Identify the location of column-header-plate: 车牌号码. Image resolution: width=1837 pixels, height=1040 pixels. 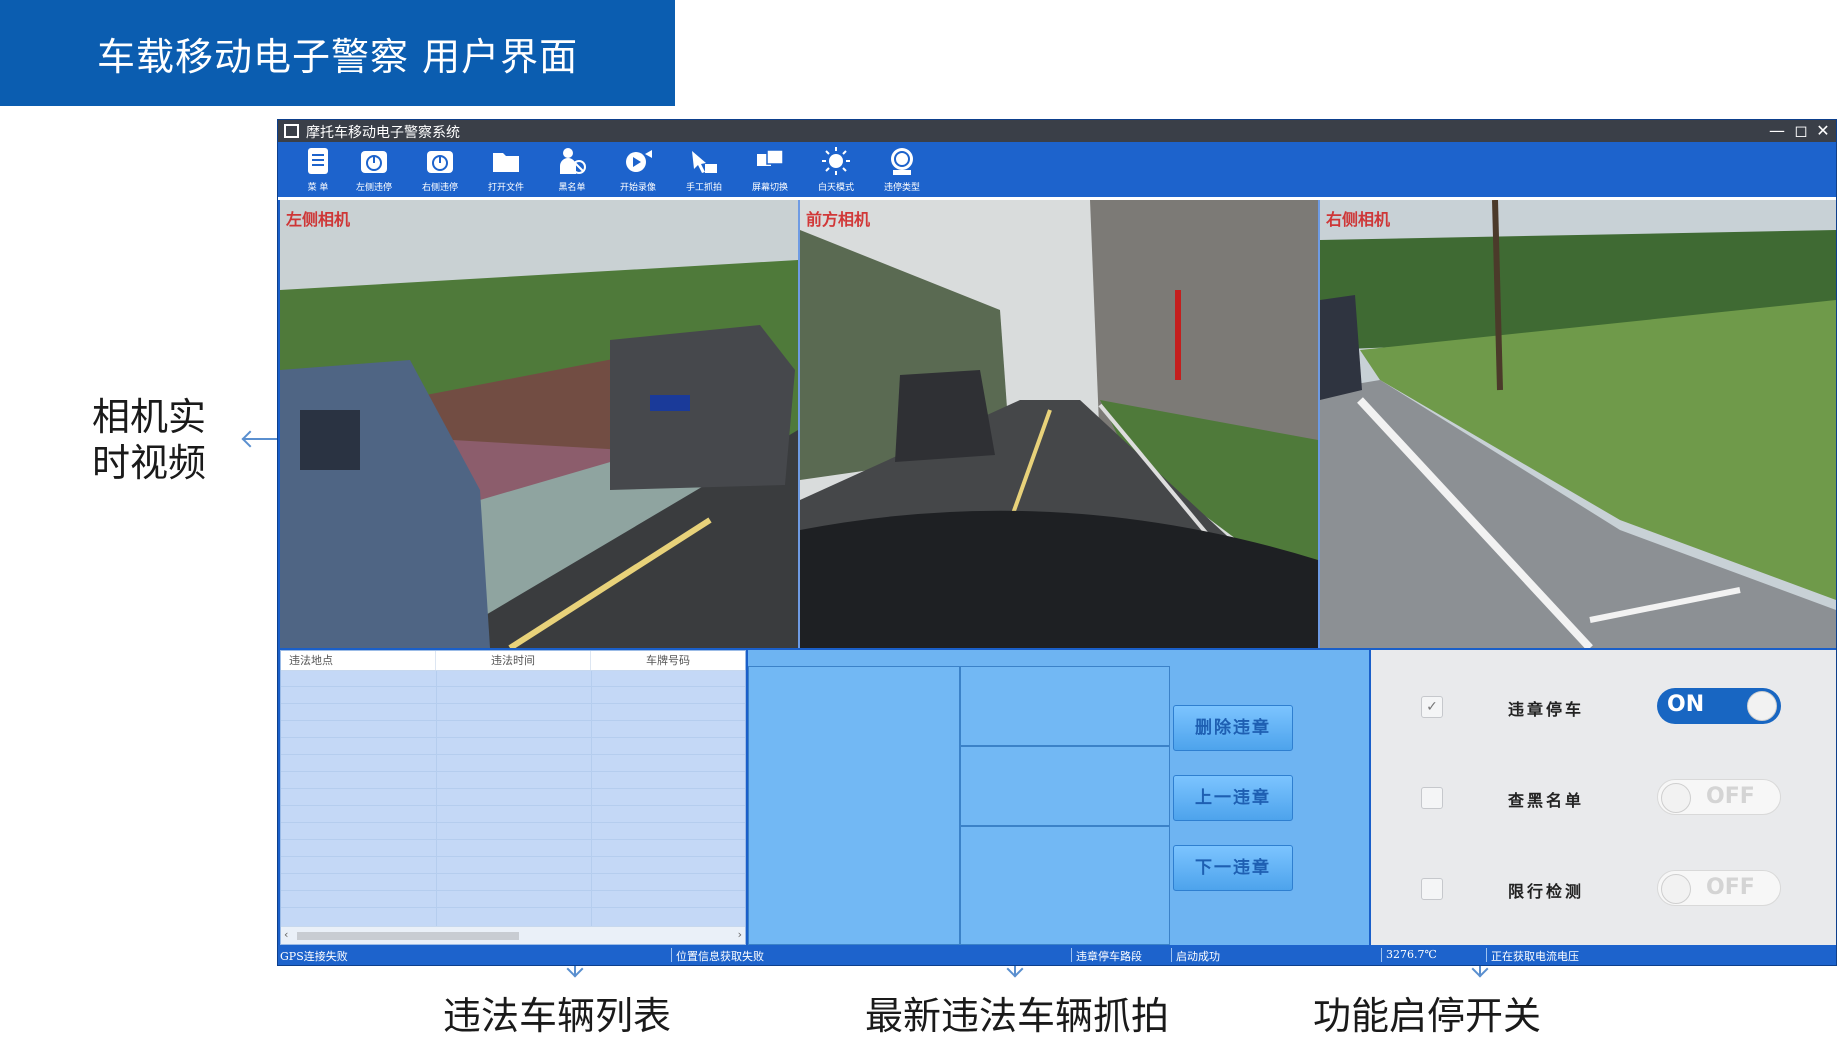
(668, 660).